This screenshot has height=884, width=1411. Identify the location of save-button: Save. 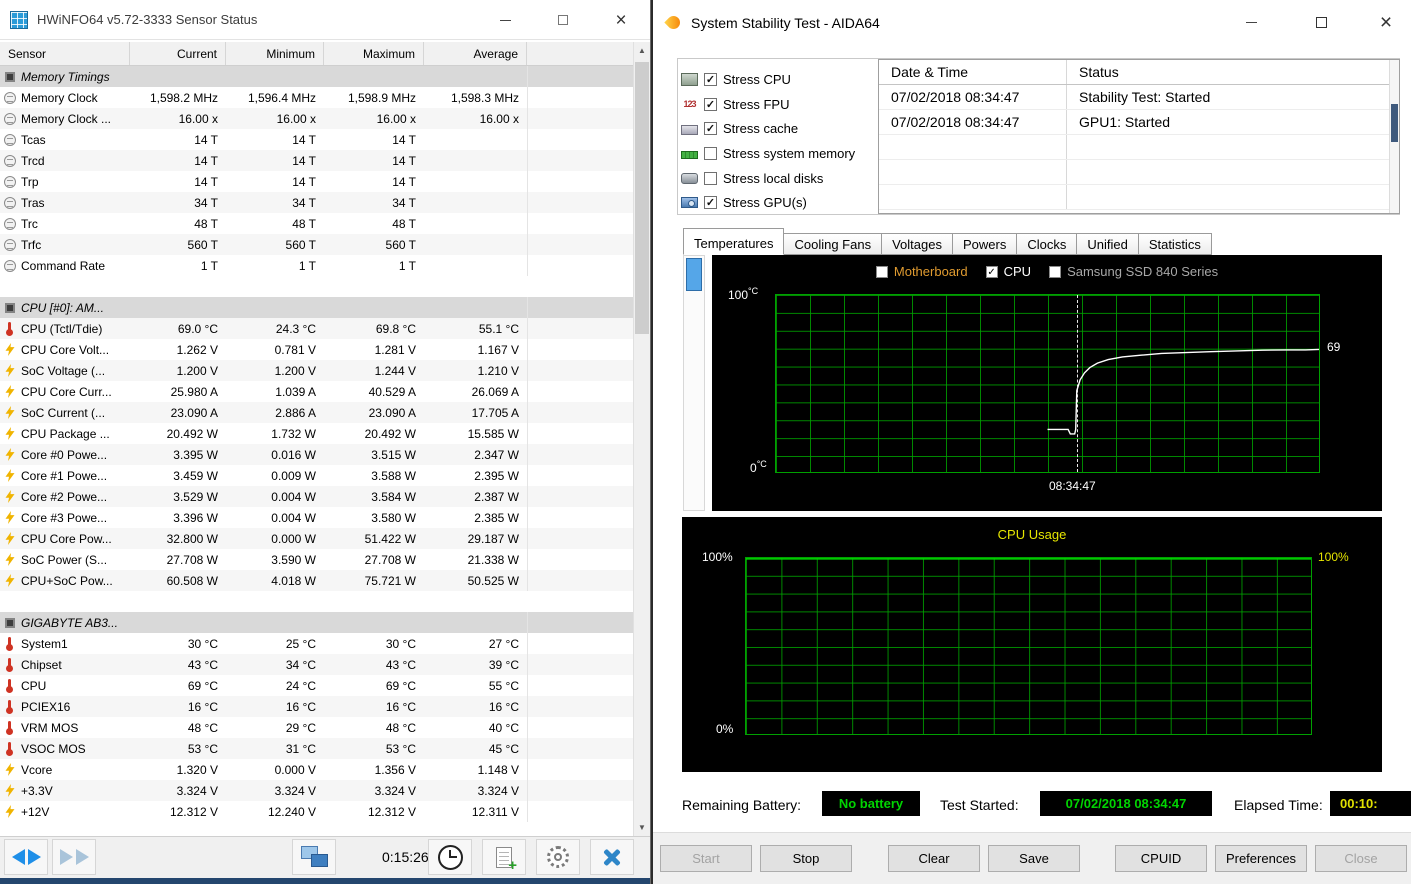
(1034, 858).